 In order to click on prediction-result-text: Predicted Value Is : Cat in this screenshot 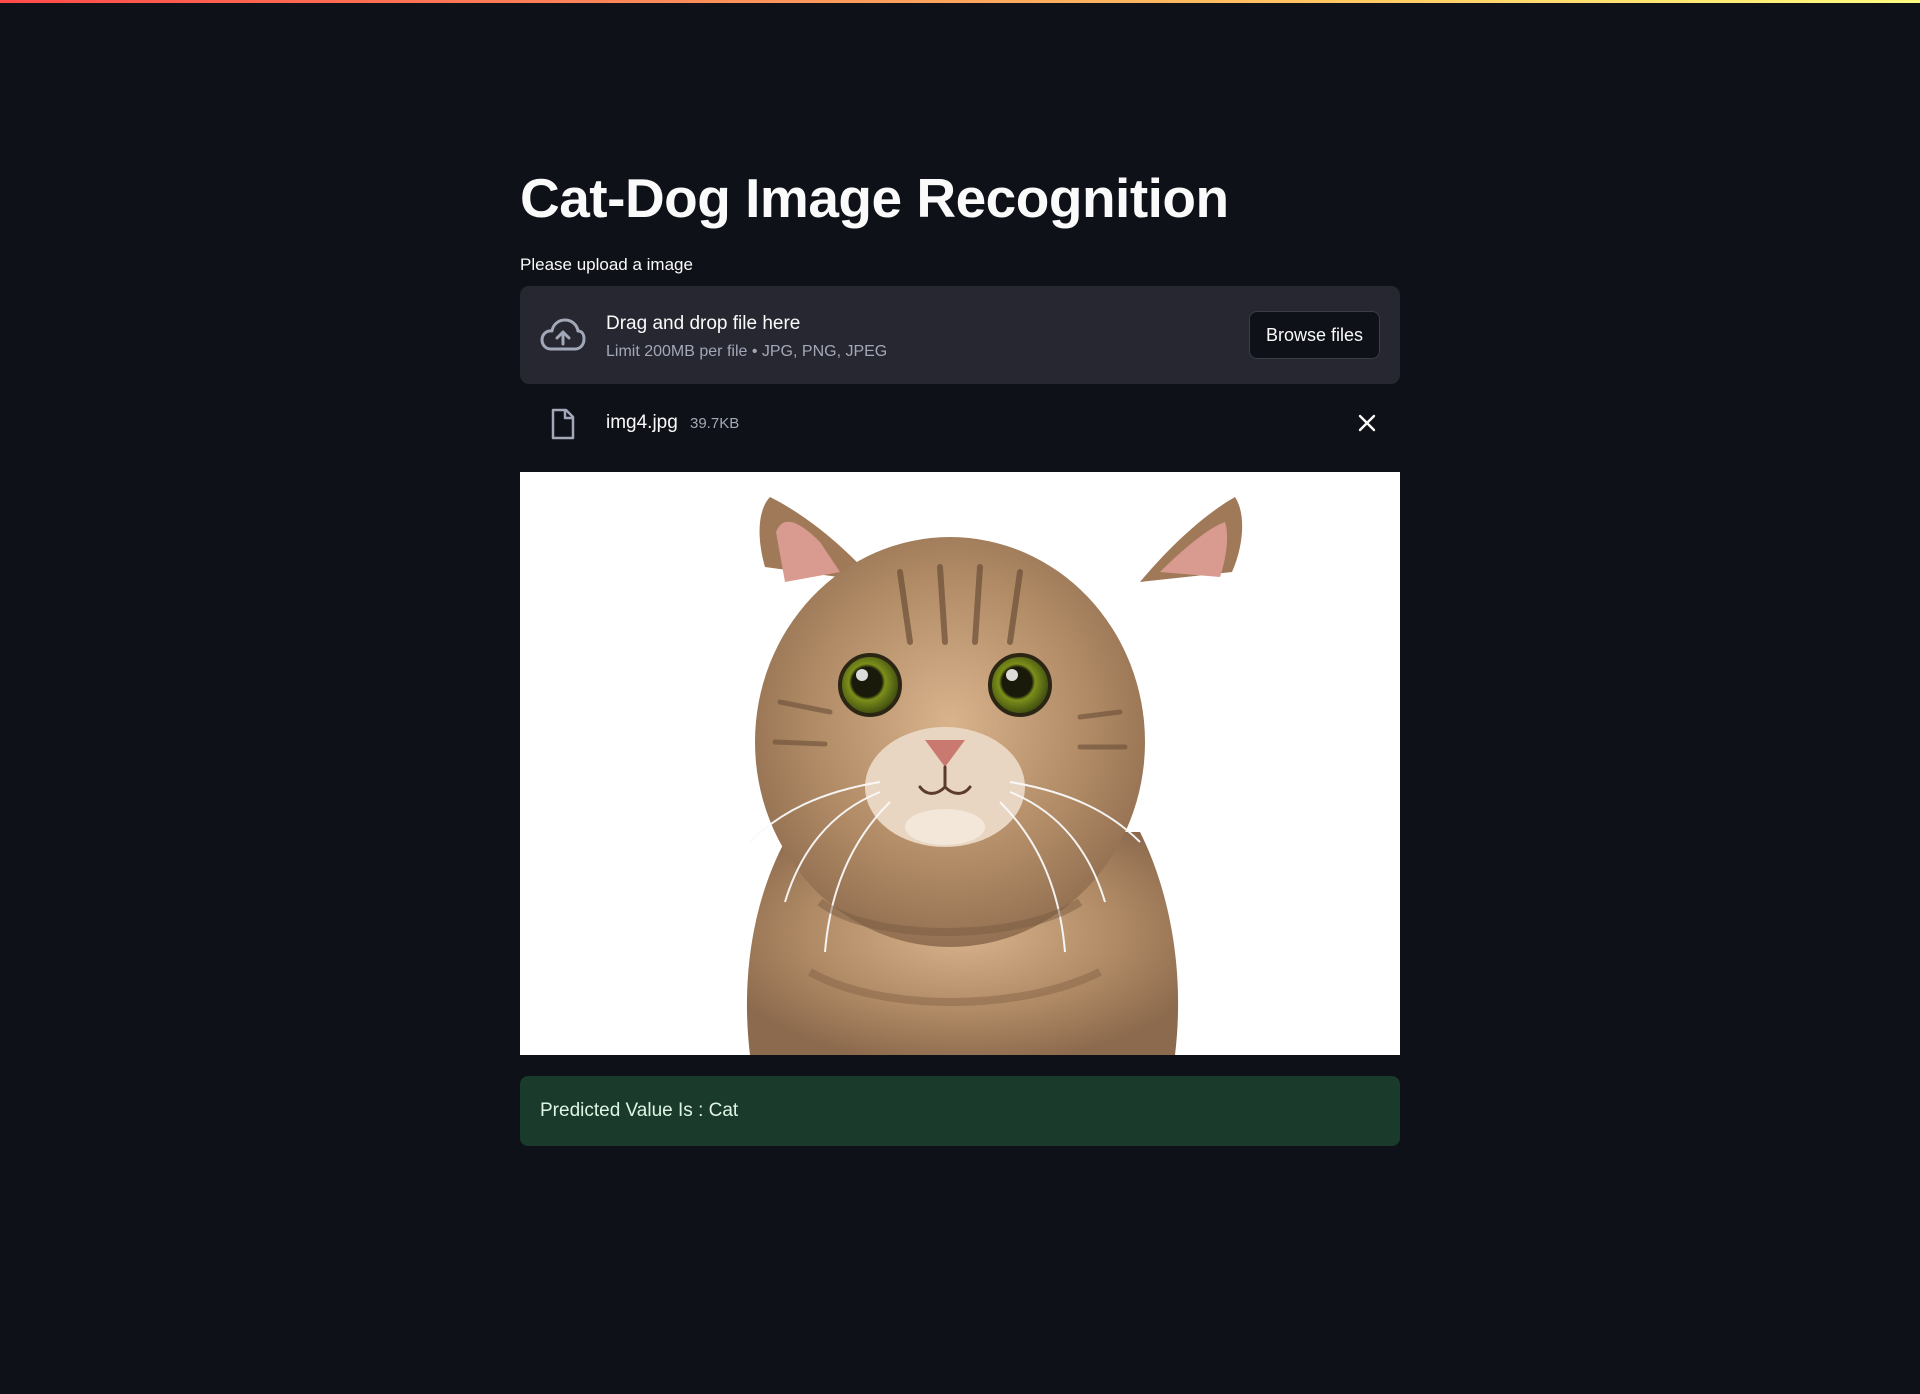, I will do `click(639, 1110)`.